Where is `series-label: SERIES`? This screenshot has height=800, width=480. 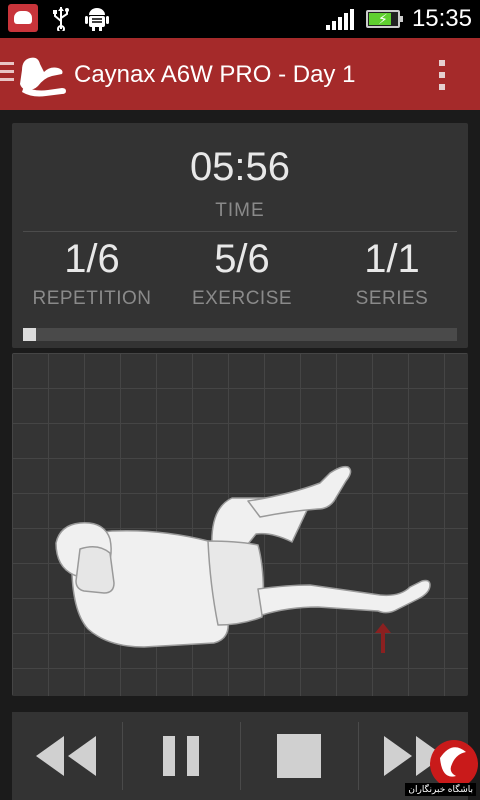 series-label: SERIES is located at coordinates (392, 298).